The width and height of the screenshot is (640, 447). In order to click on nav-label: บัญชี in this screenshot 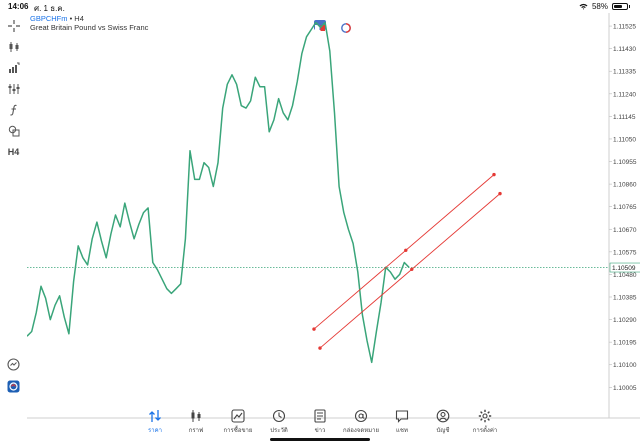, I will do `click(443, 431)`.